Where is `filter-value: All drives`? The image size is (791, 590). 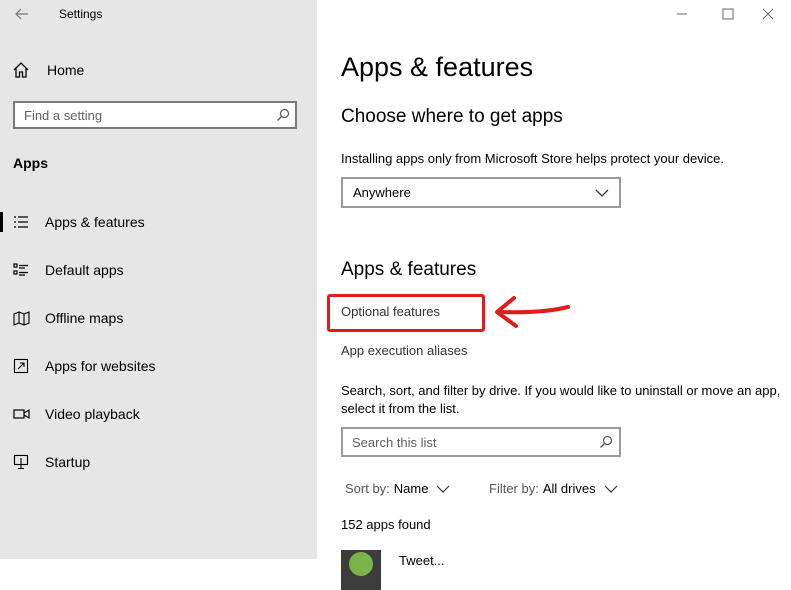
filter-value: All drives is located at coordinates (569, 488).